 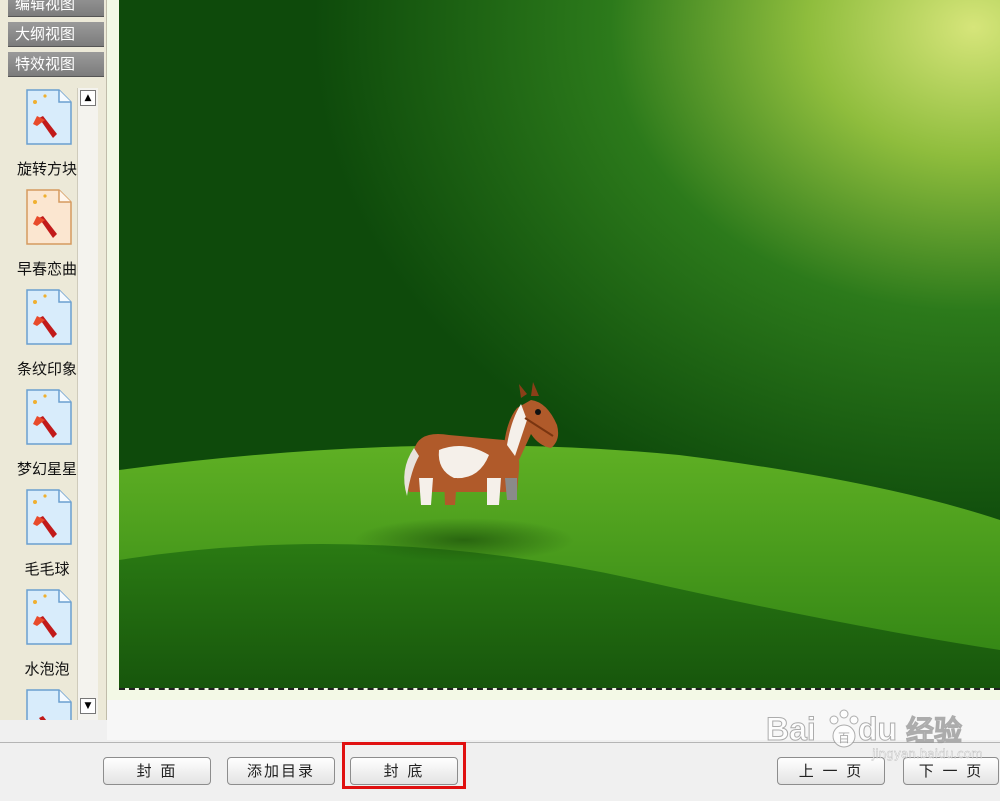 What do you see at coordinates (877, 729) in the screenshot?
I see `watermark-brand3: du` at bounding box center [877, 729].